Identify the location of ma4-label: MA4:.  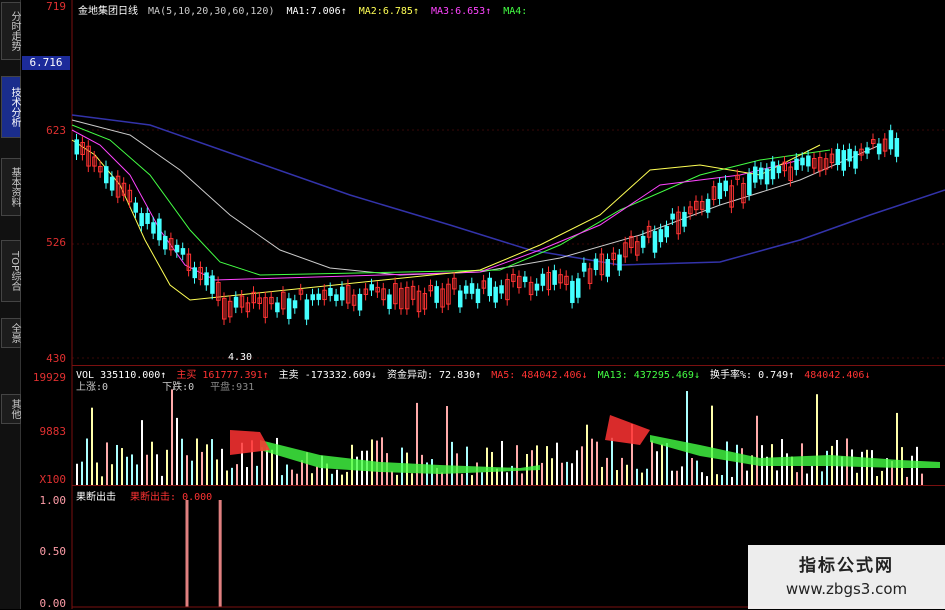
(515, 11).